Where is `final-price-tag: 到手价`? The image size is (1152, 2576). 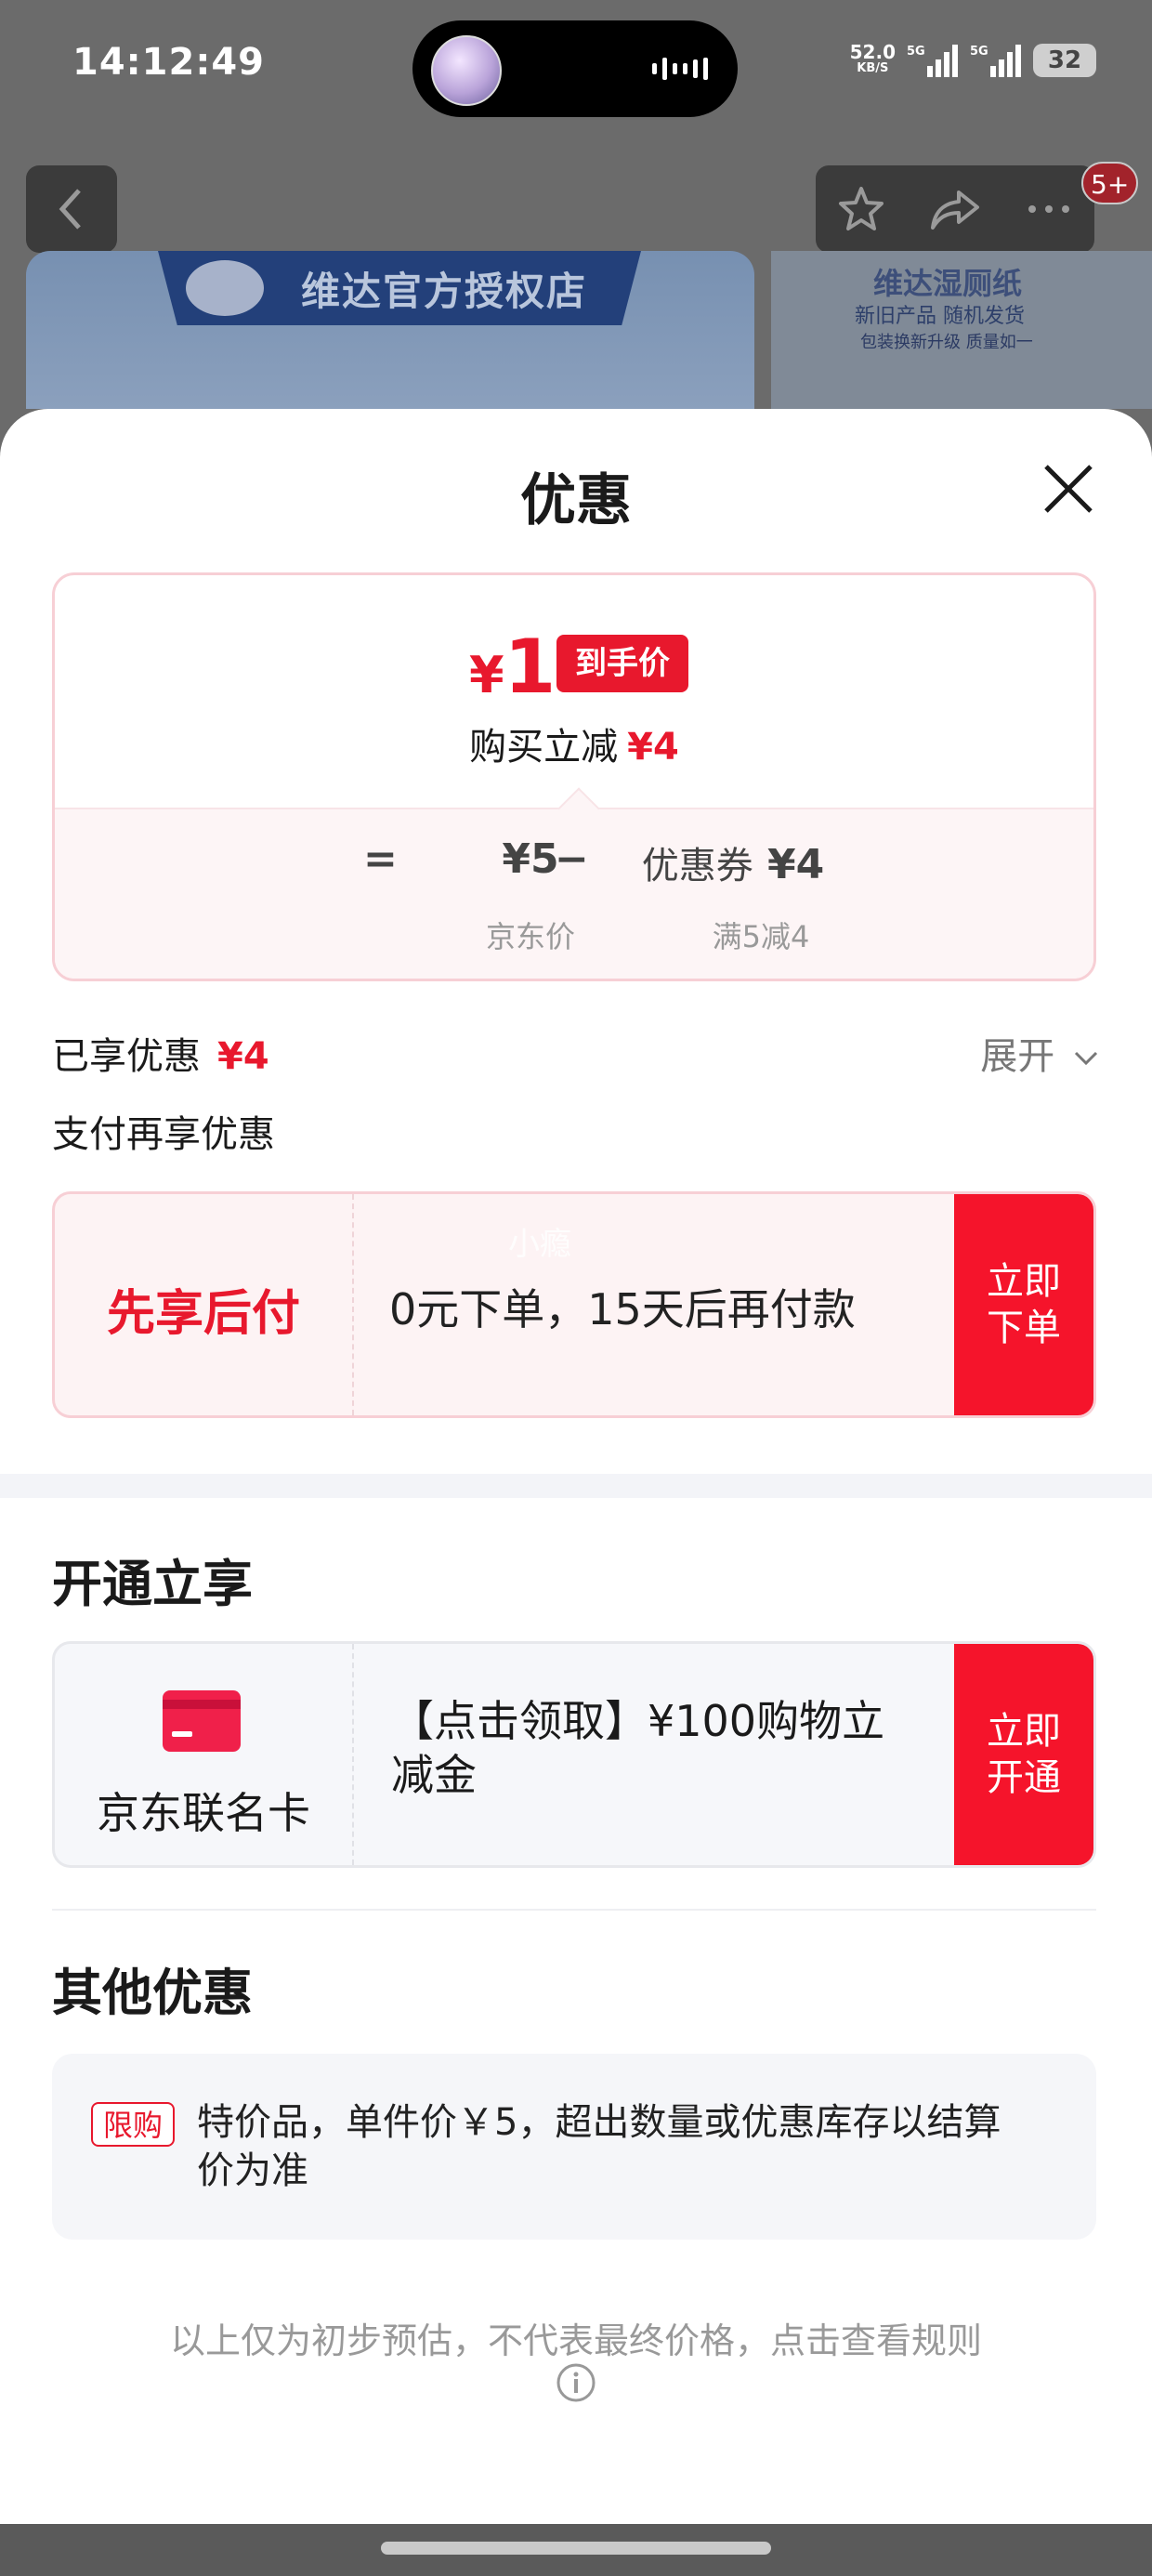 final-price-tag: 到手价 is located at coordinates (622, 663).